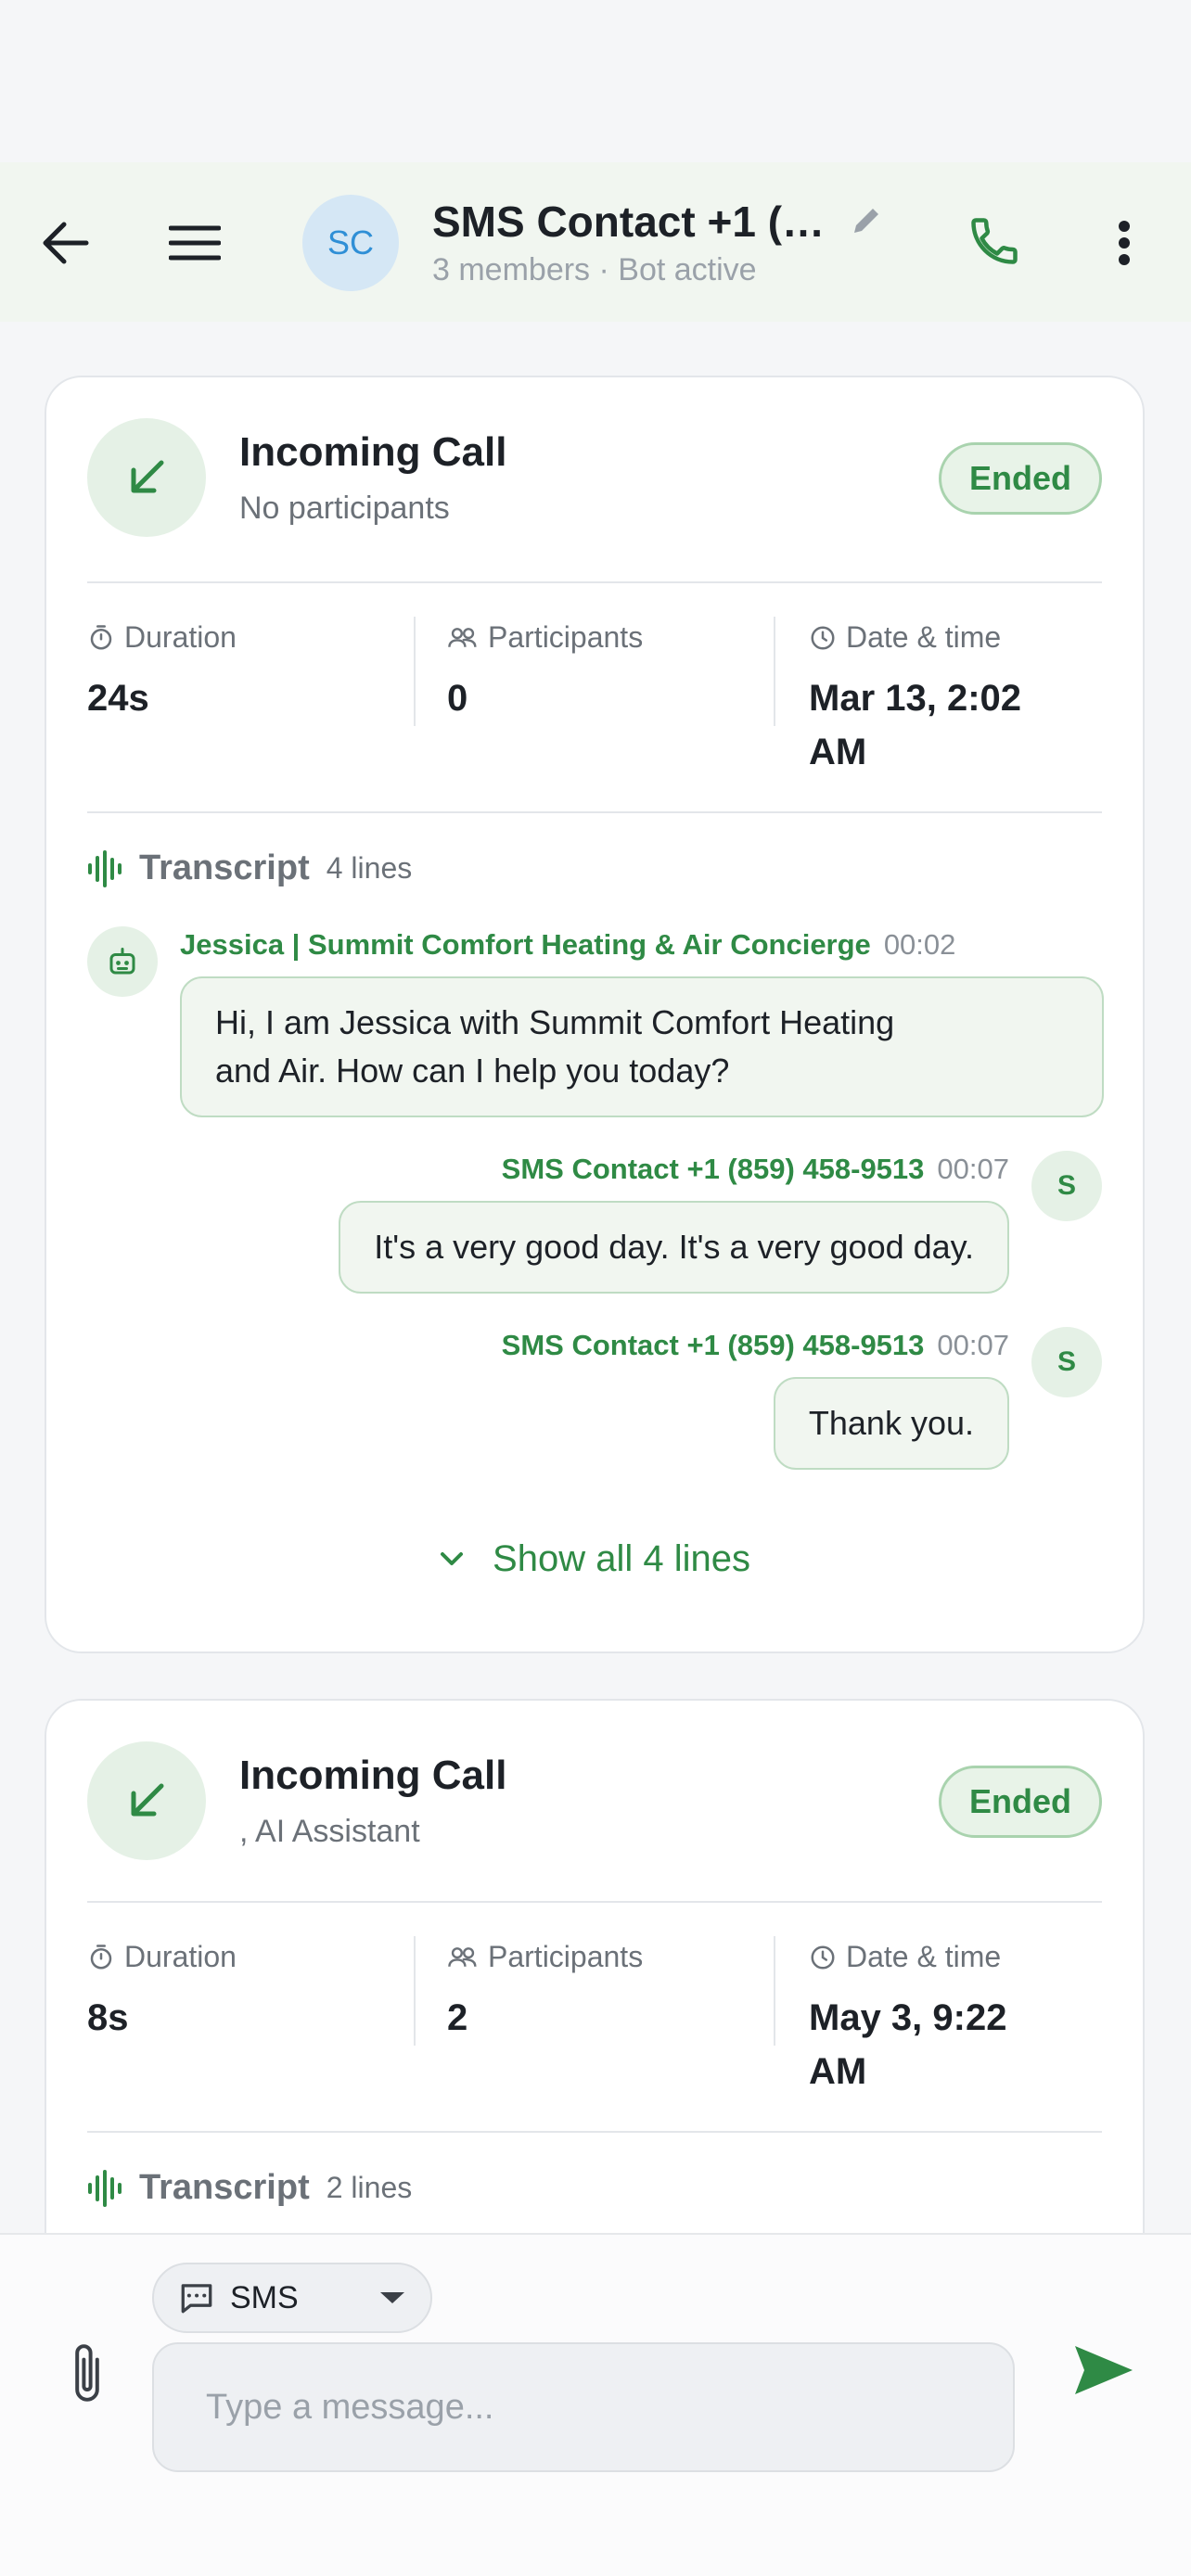  Describe the element at coordinates (392, 2298) in the screenshot. I see `caret-down-icon` at that location.